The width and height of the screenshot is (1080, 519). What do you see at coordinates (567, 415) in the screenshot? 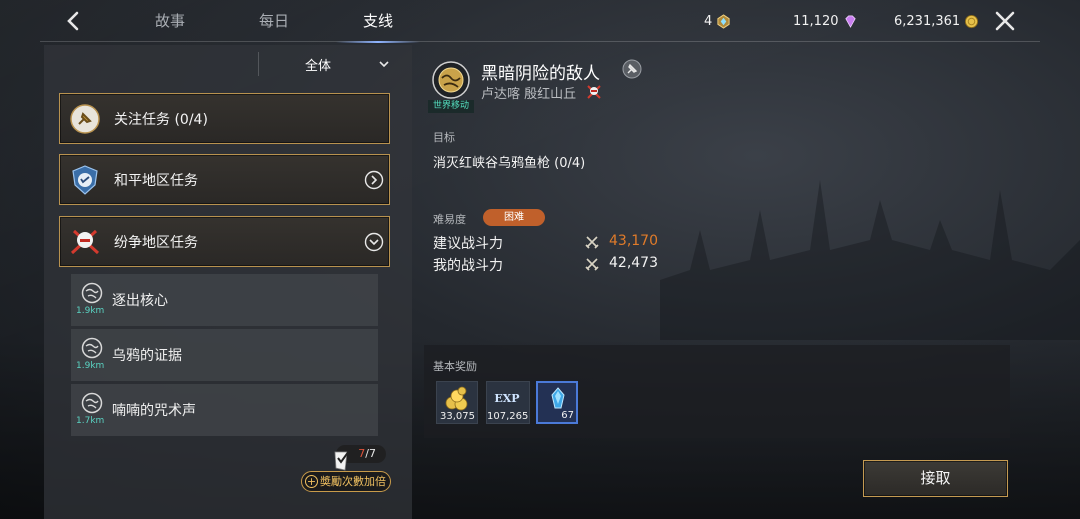
I see `reward-quantity: 67` at bounding box center [567, 415].